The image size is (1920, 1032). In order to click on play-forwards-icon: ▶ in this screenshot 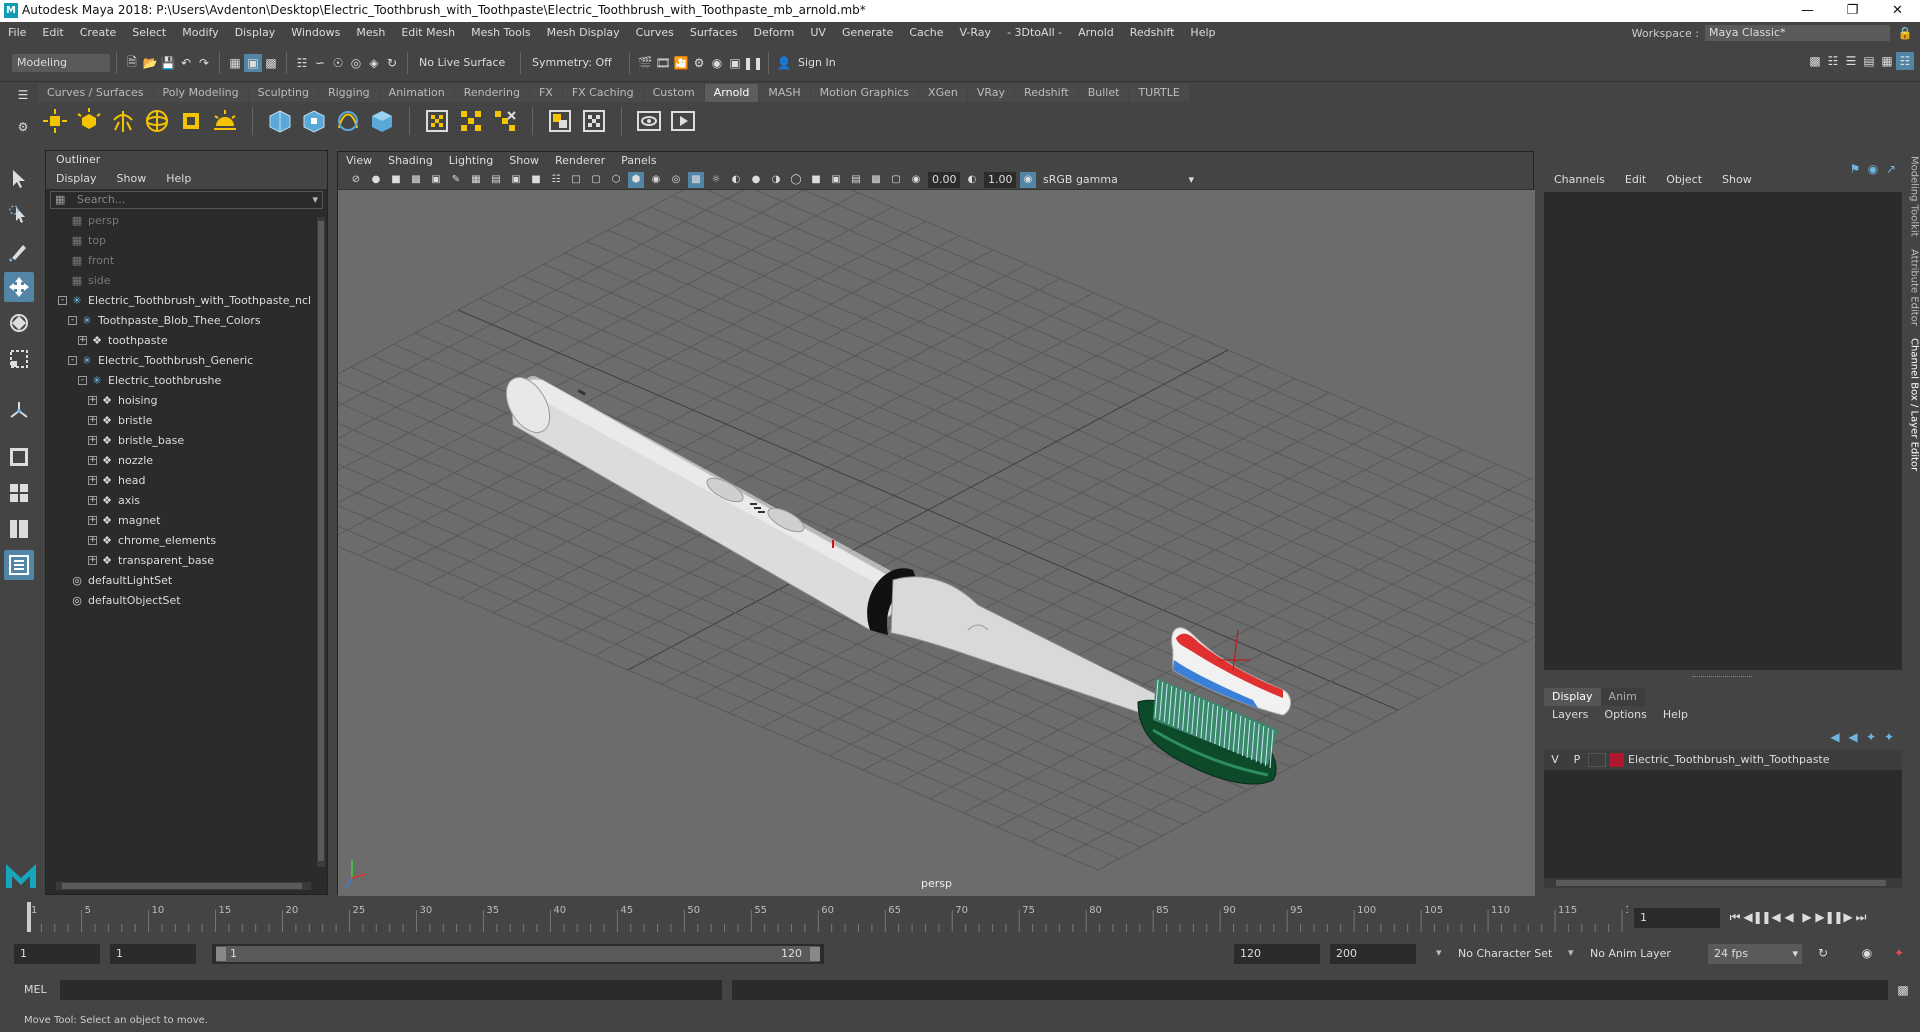, I will do `click(1807, 917)`.